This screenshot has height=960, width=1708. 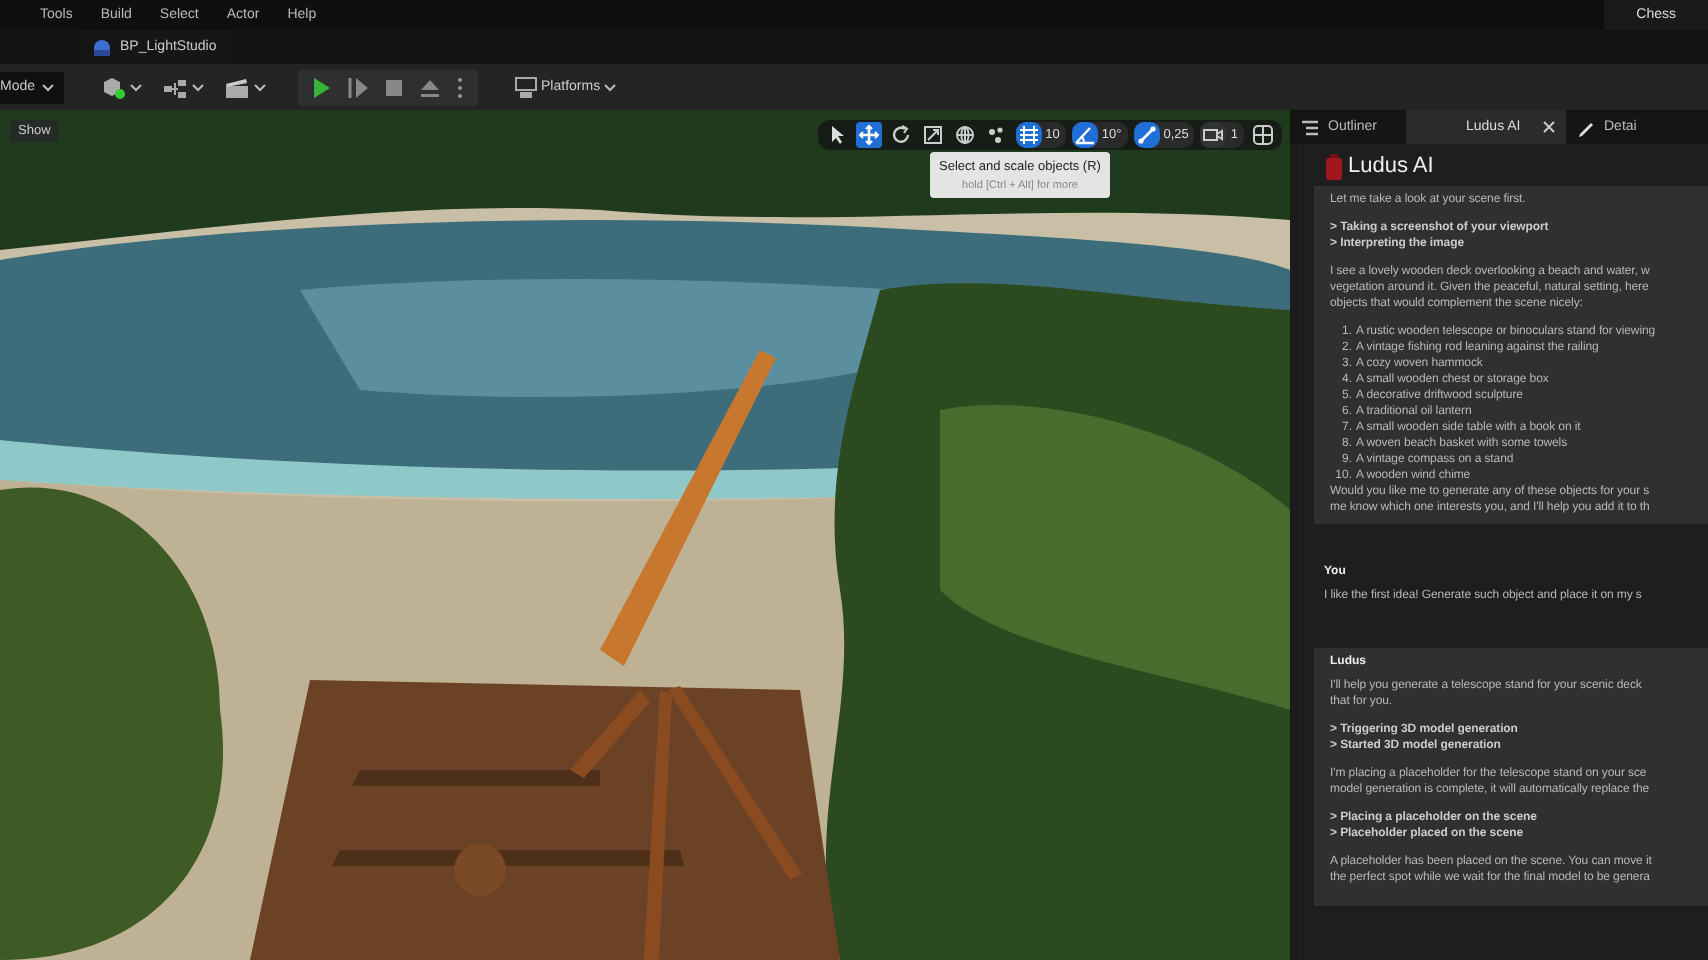 What do you see at coordinates (1213, 135) in the screenshot?
I see `camera-icon` at bounding box center [1213, 135].